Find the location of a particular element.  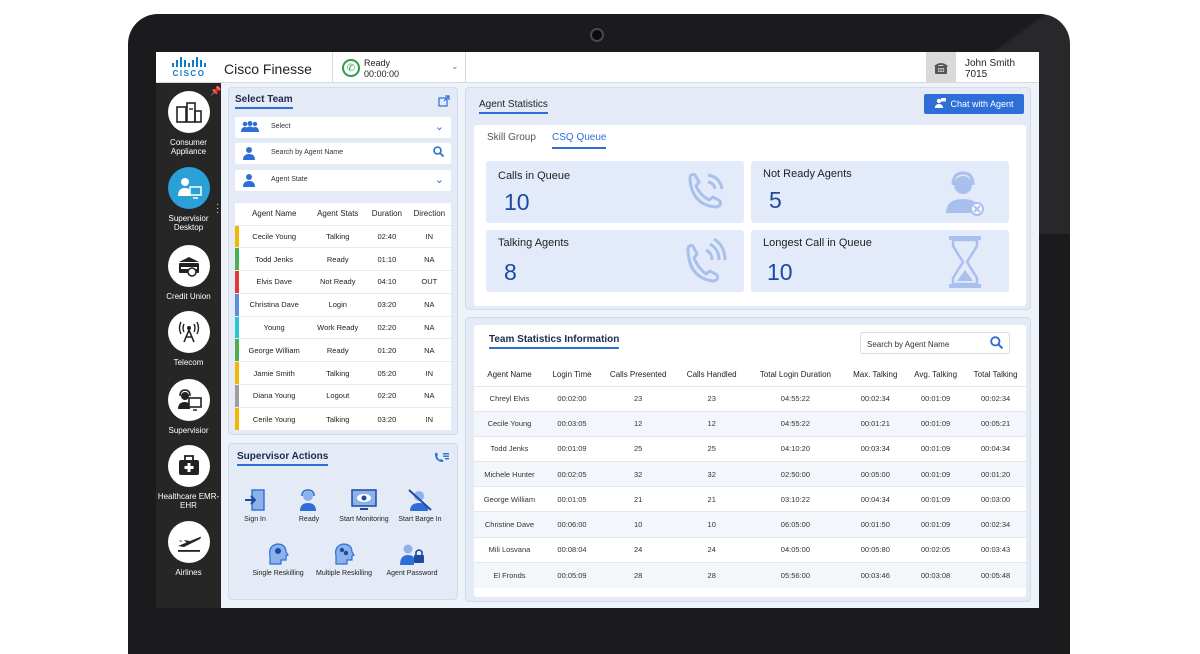

table-row: Elvis Dave Not Ready 04:10 OUT is located at coordinates (343, 282).